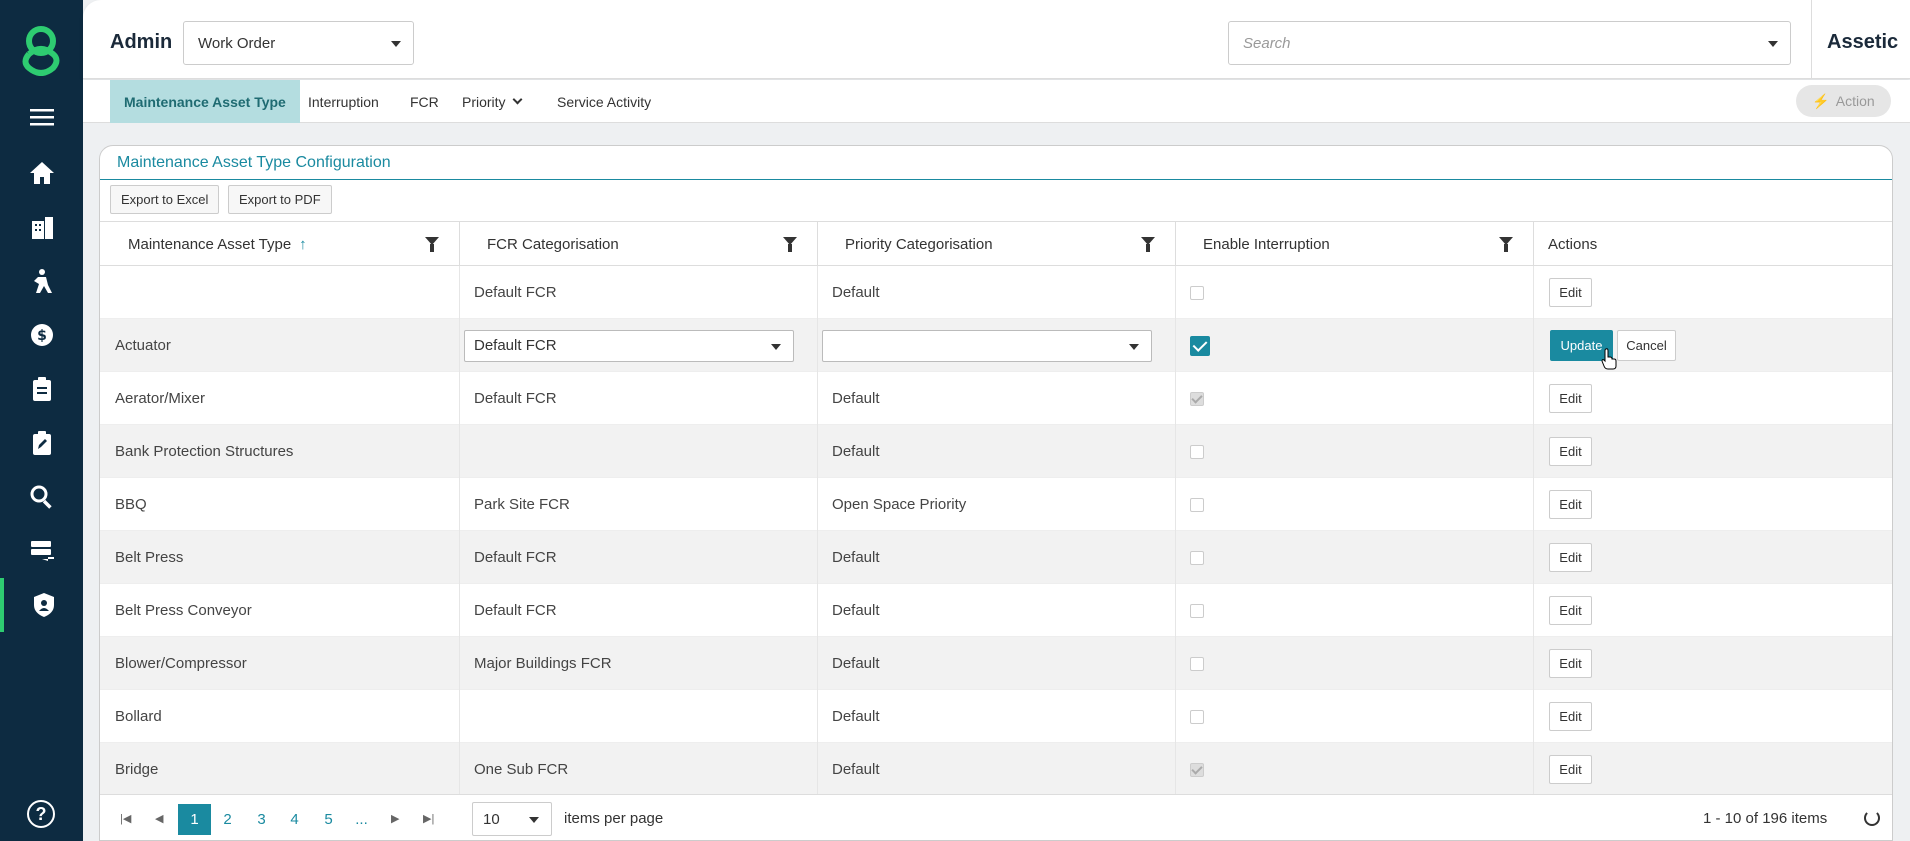 This screenshot has width=1910, height=841. I want to click on action-button: ⚡ Action, so click(1843, 101).